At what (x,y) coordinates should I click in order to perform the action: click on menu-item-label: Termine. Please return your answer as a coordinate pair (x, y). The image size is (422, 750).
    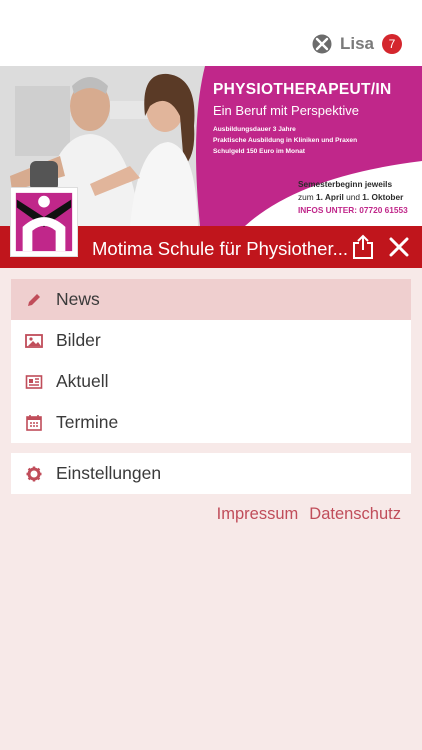
    Looking at the image, I should click on (87, 422).